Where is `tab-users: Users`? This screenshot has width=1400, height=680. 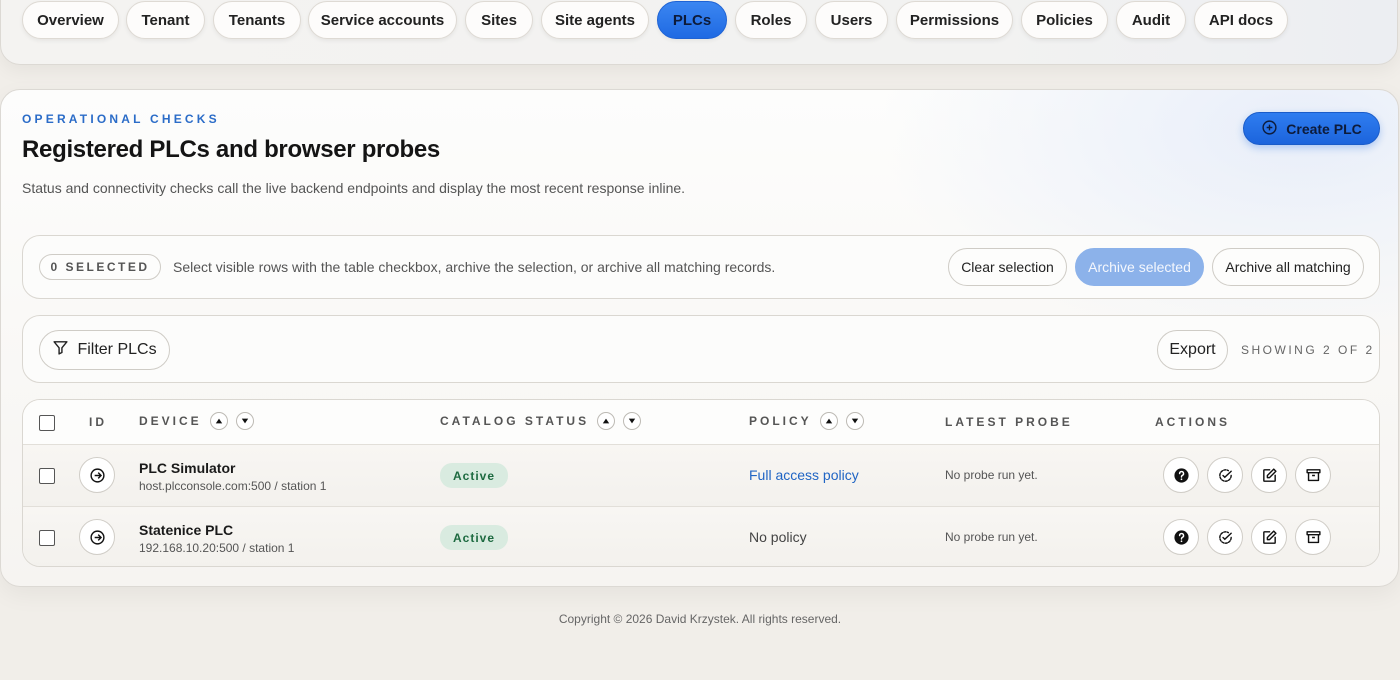
tab-users: Users is located at coordinates (851, 20).